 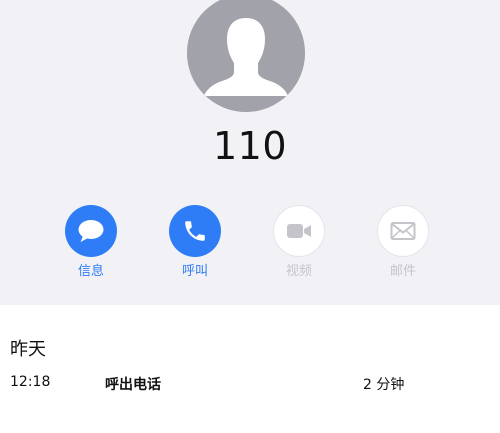 What do you see at coordinates (194, 271) in the screenshot?
I see `call-label: 呼叫` at bounding box center [194, 271].